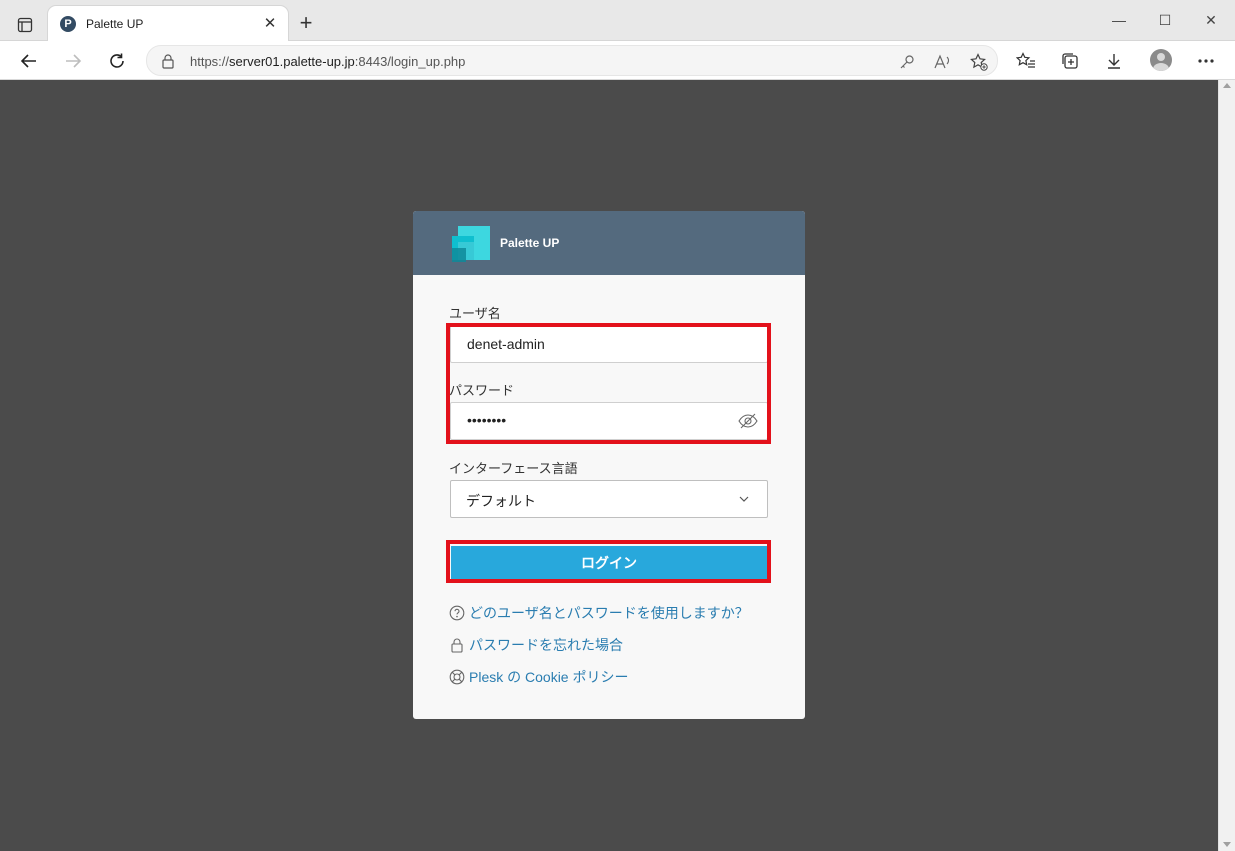  I want to click on forgot-password-link-text: パスワードを忘れた場合, so click(546, 645).